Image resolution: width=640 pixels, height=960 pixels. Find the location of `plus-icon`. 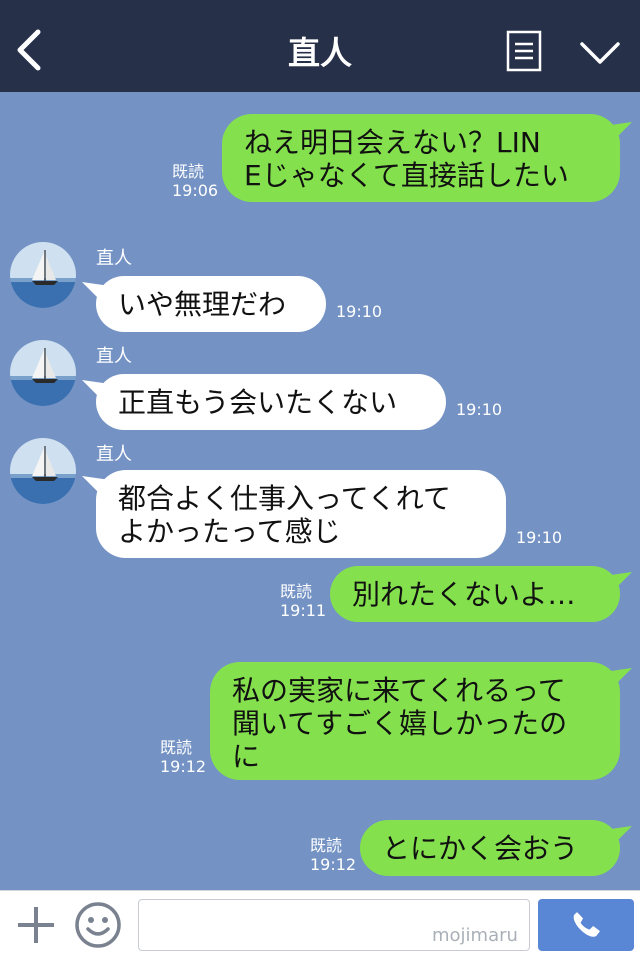

plus-icon is located at coordinates (36, 925).